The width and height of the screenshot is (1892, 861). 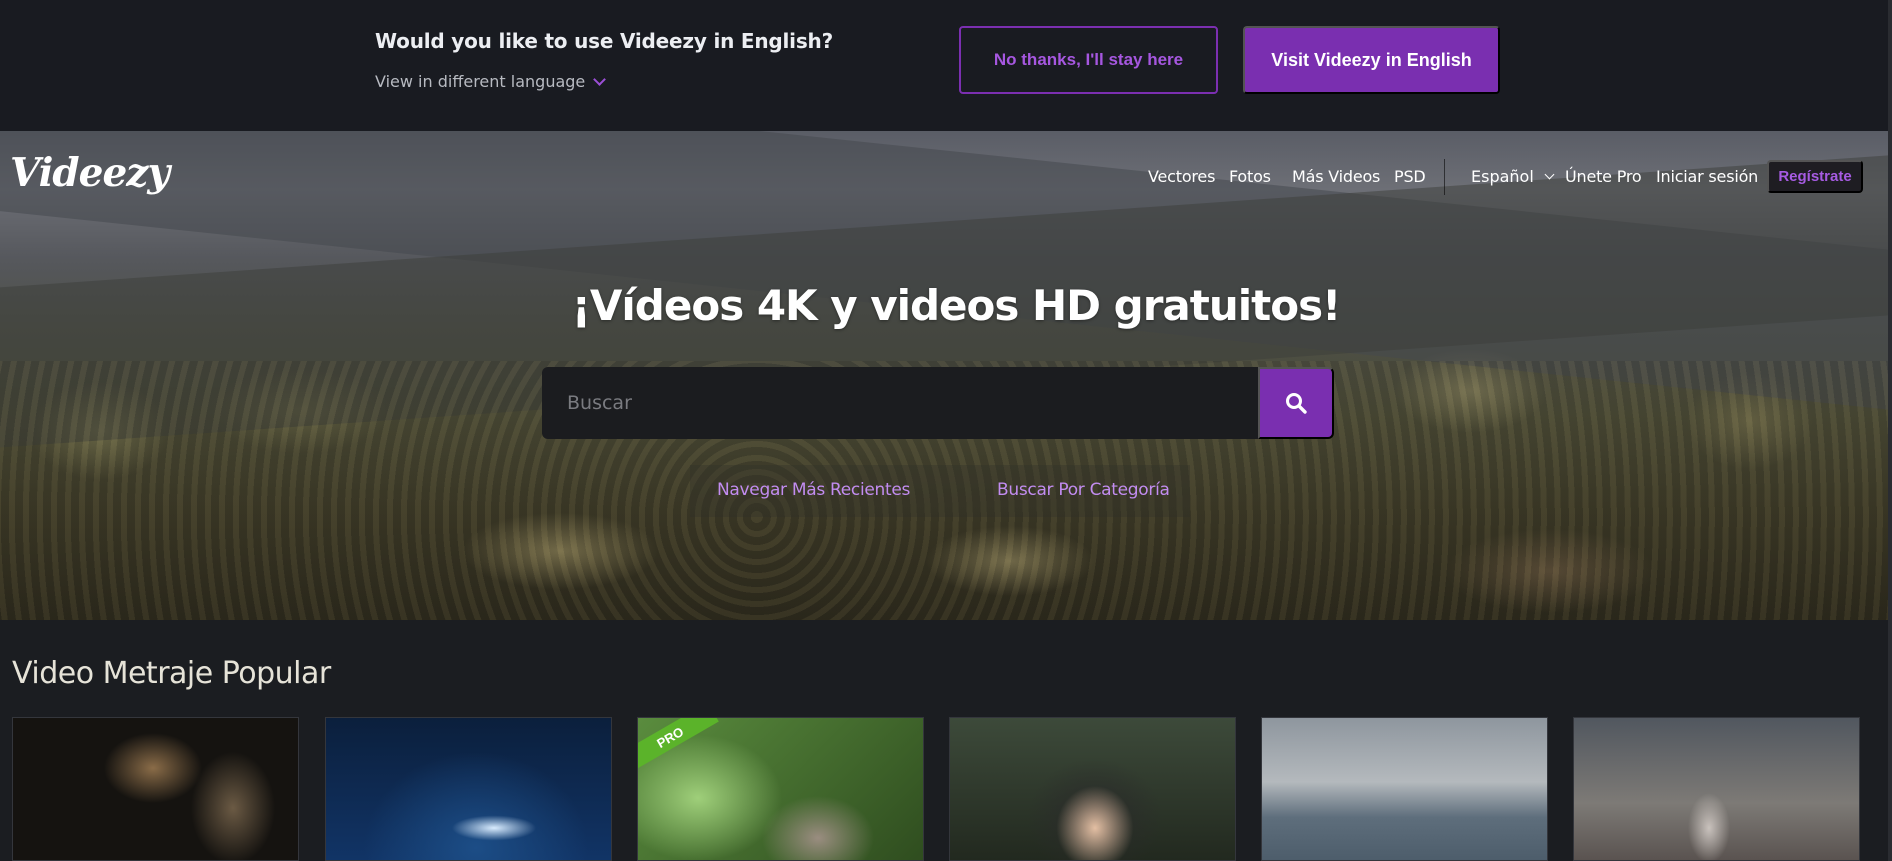 I want to click on hero-title-text: ¡Vídeos 4K y videos HD gratuitos!, so click(x=956, y=305).